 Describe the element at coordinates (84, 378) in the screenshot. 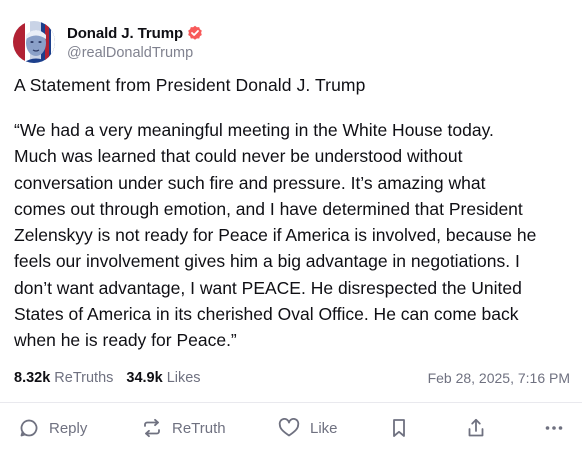

I see `retruths-label: ReTruths` at that location.